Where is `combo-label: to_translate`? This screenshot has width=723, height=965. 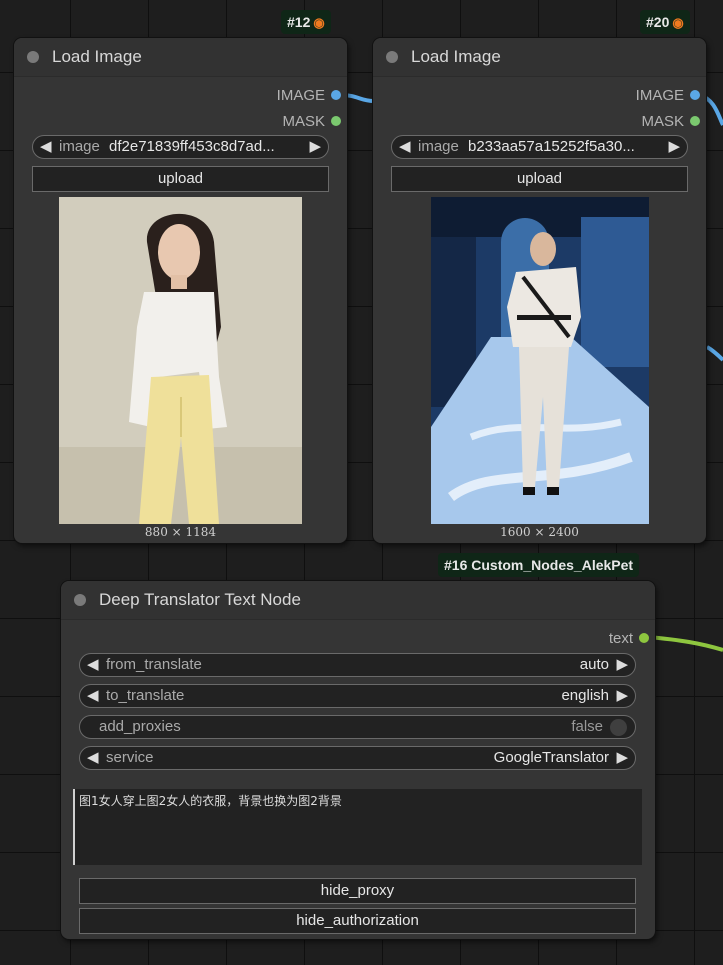 combo-label: to_translate is located at coordinates (145, 695).